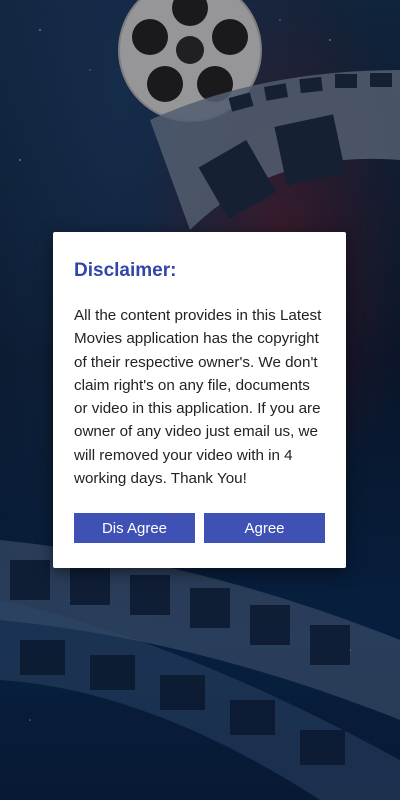 This screenshot has width=400, height=800. What do you see at coordinates (264, 528) in the screenshot?
I see `agree-button: Agree` at bounding box center [264, 528].